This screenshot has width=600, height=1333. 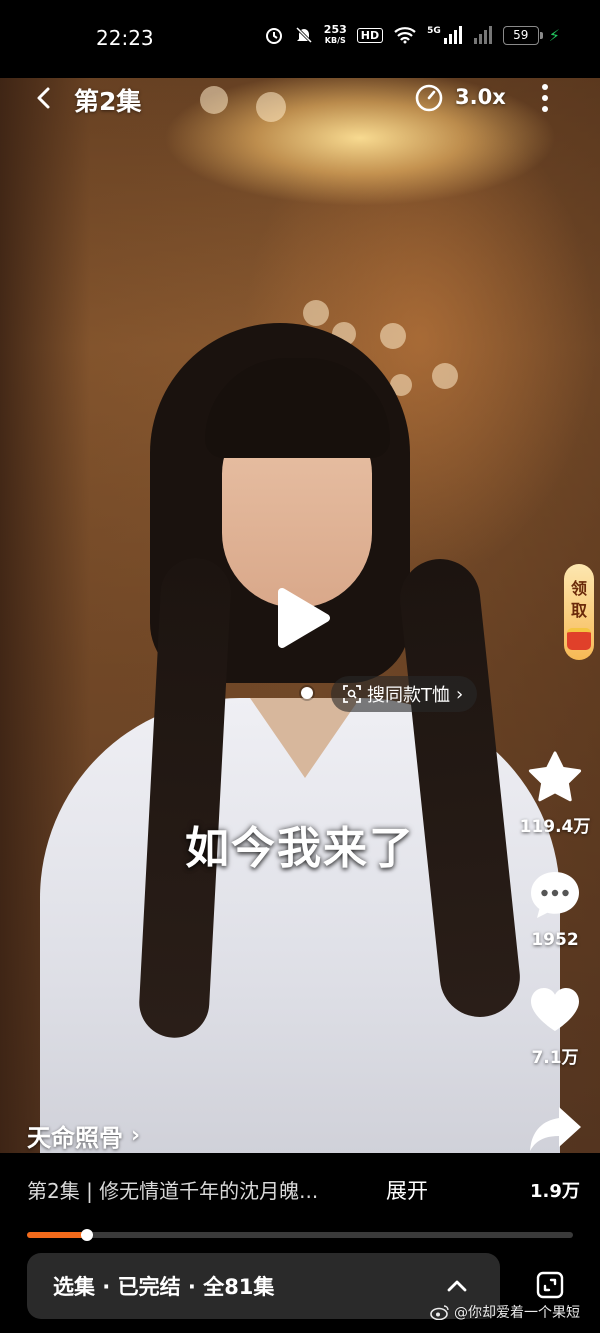 What do you see at coordinates (44, 98) in the screenshot?
I see `back-icon` at bounding box center [44, 98].